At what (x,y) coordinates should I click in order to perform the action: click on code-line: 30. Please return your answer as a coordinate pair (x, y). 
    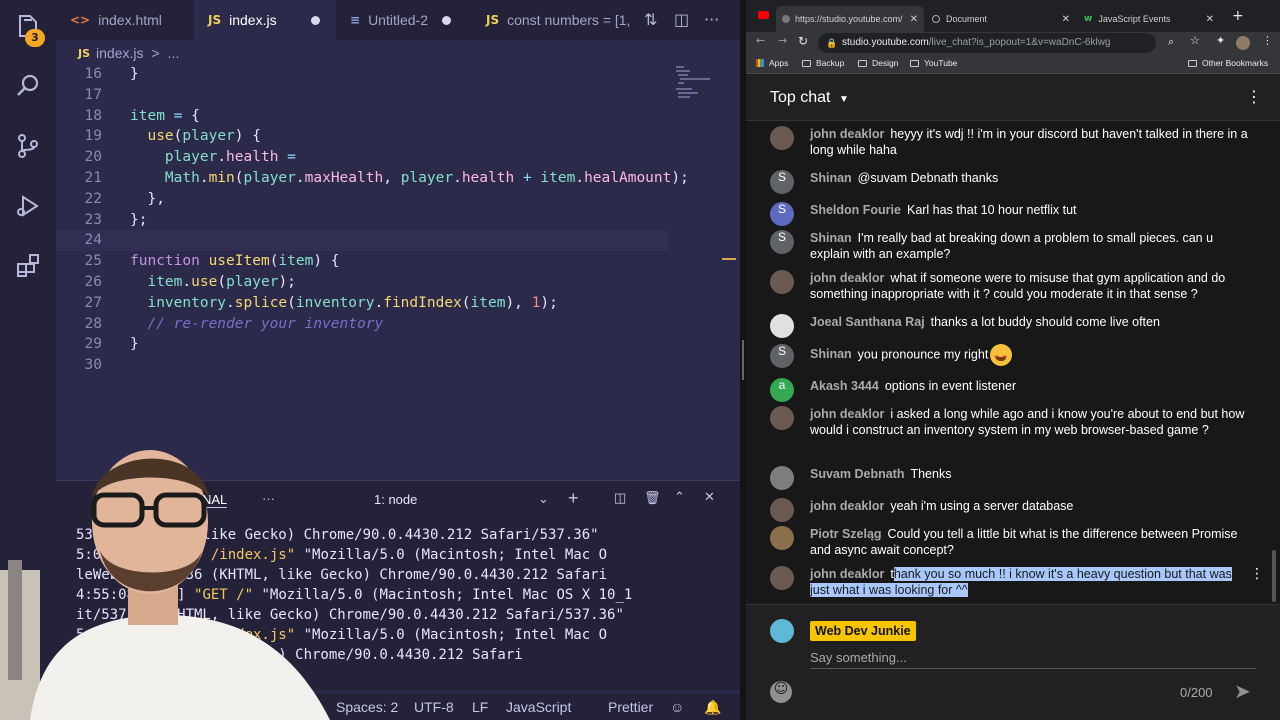
    Looking at the image, I should click on (362, 365).